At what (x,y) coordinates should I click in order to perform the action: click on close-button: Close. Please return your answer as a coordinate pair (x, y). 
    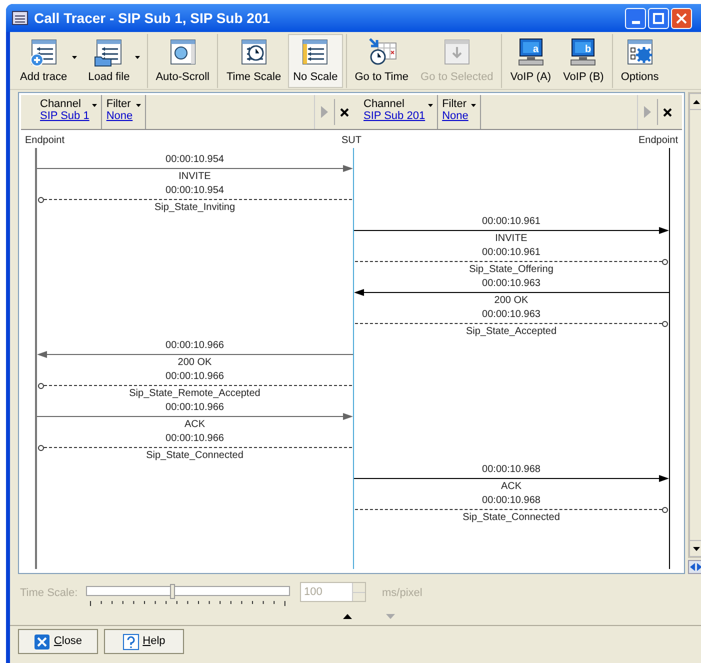
    Looking at the image, I should click on (58, 641).